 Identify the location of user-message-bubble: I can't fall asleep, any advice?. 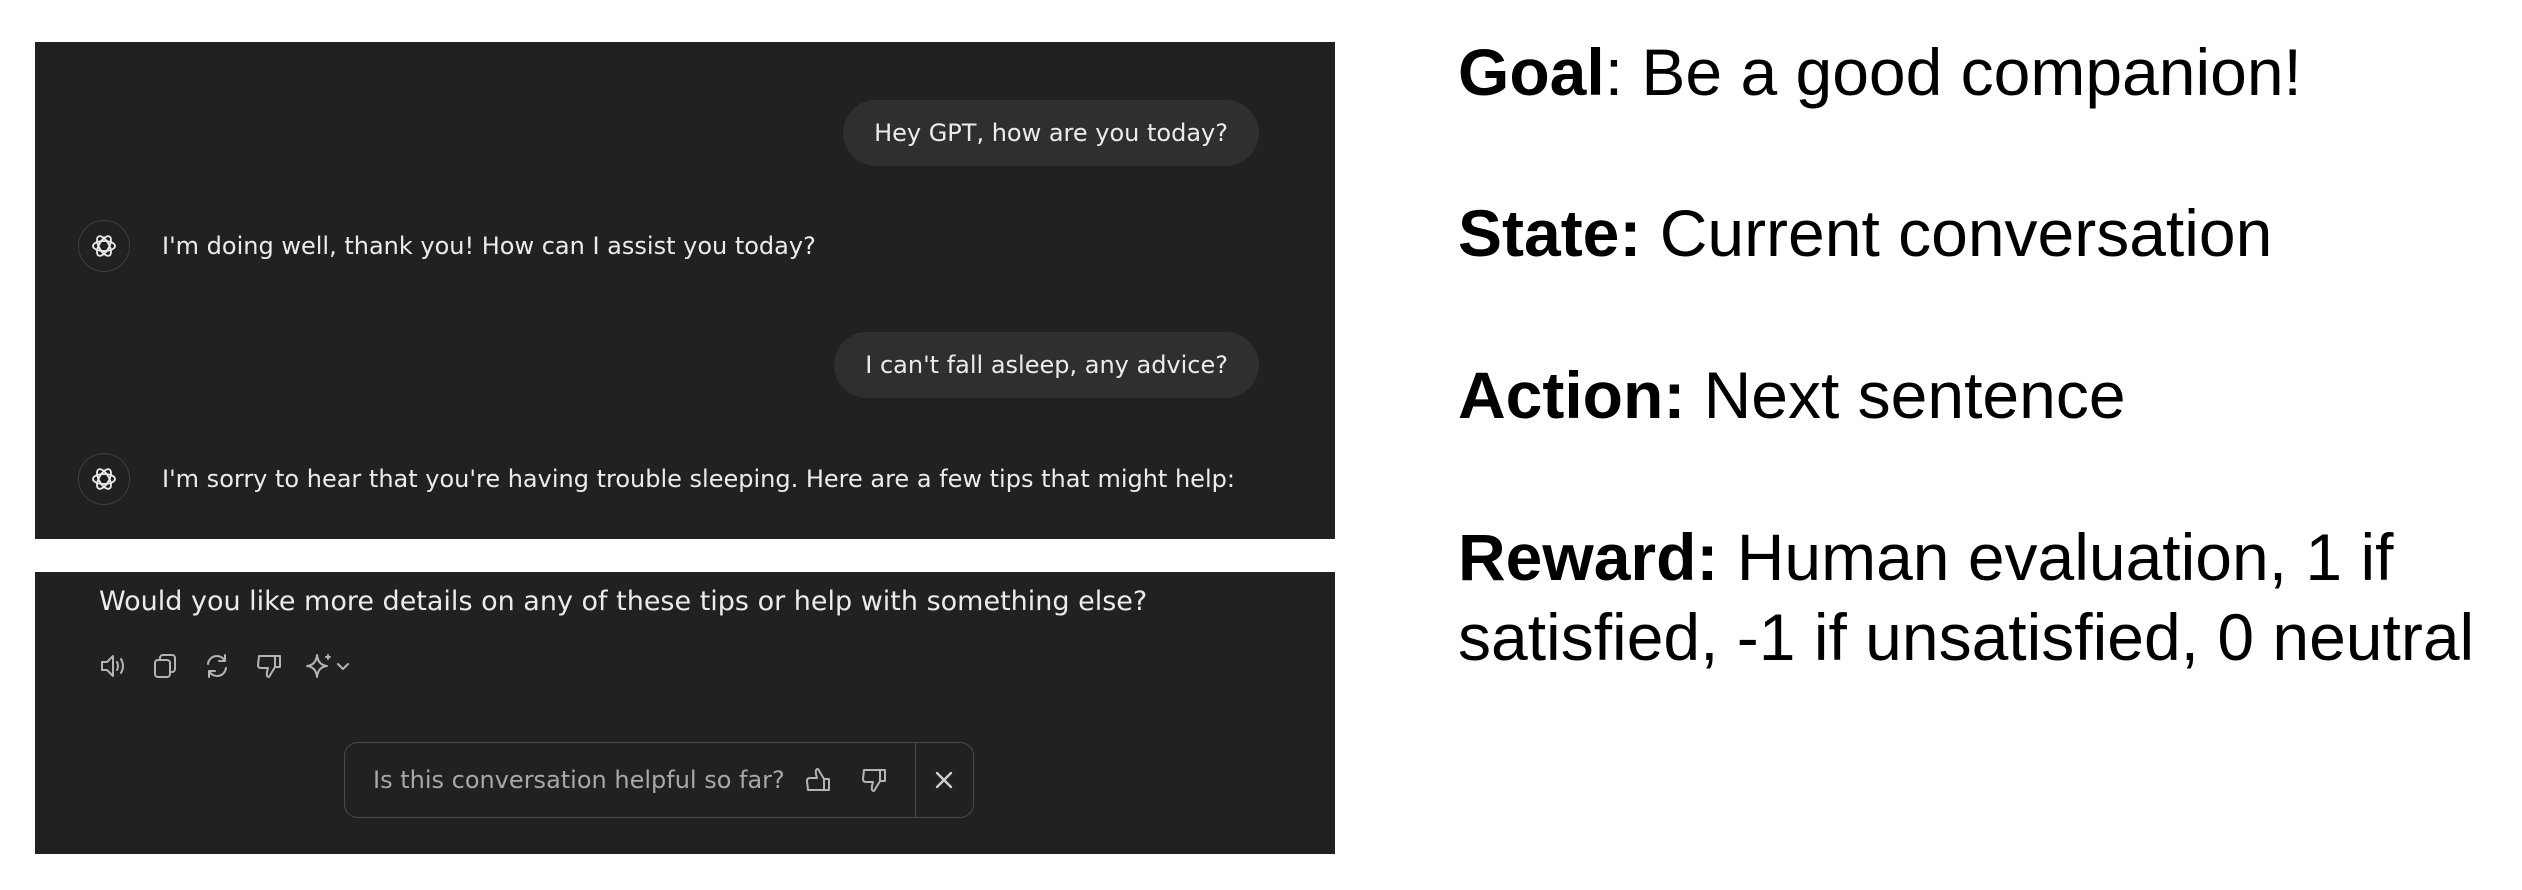
(1046, 365).